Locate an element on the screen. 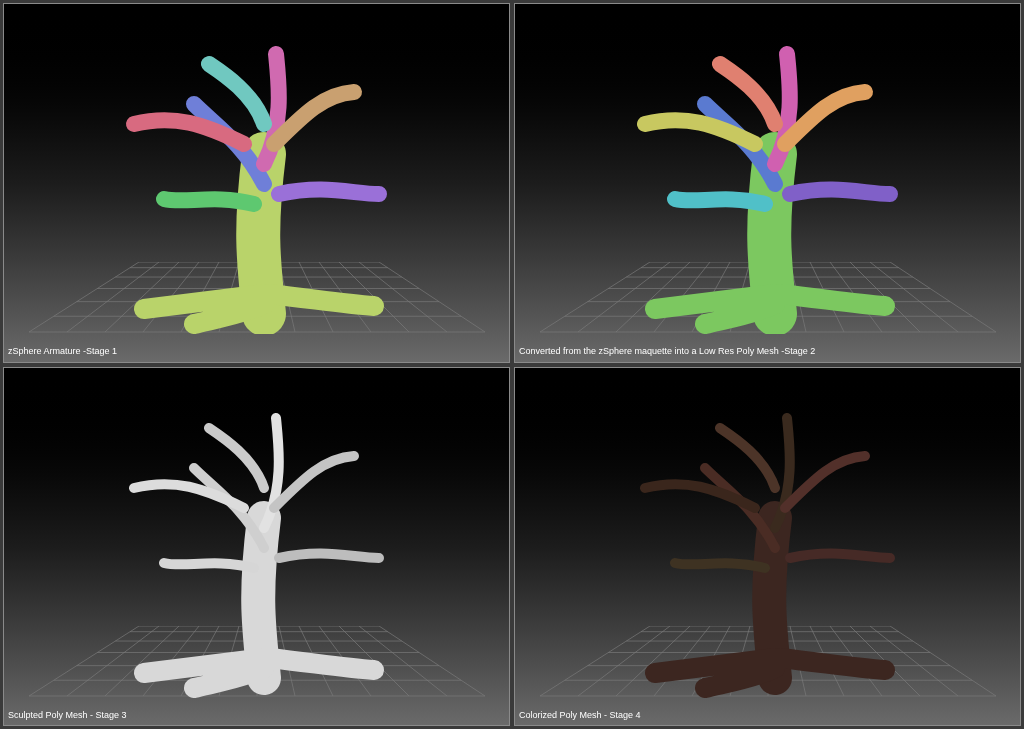  viewport-caption: zSphere Armature -Stage 1 is located at coordinates (63, 351).